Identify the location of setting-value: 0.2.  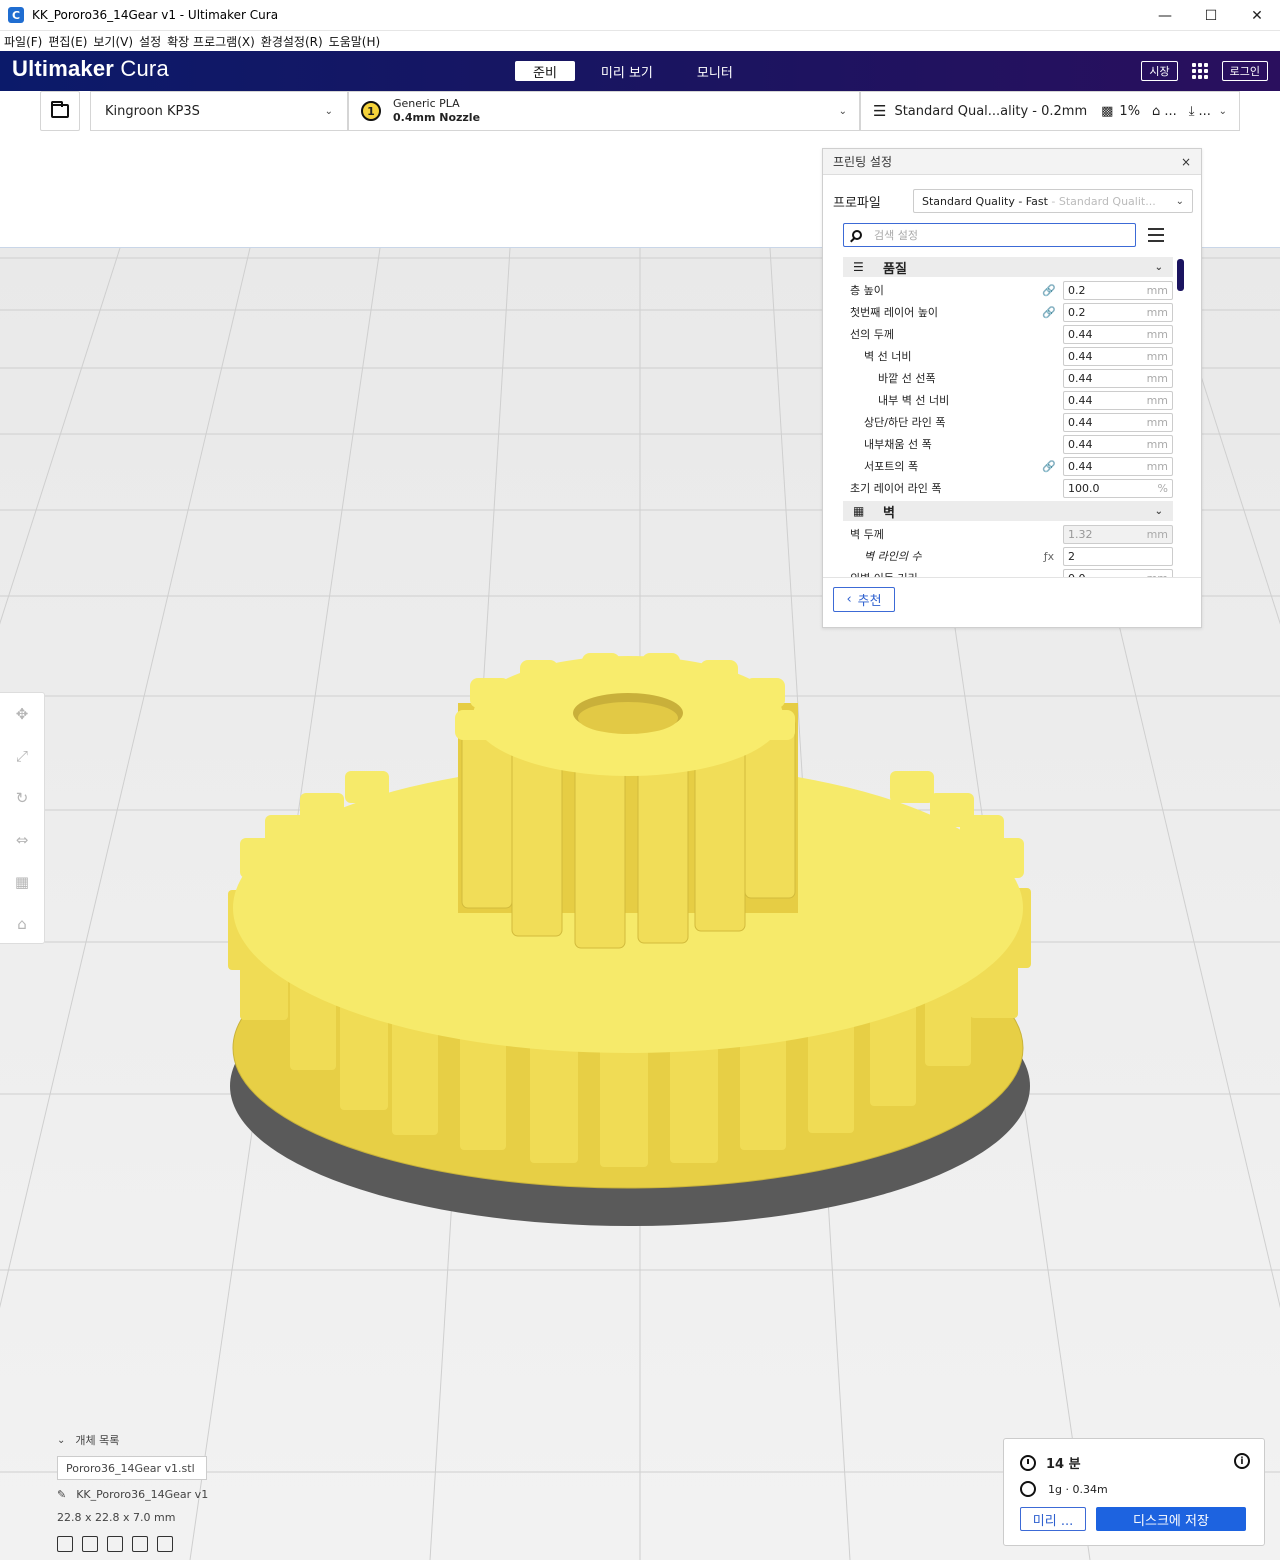
(1077, 290).